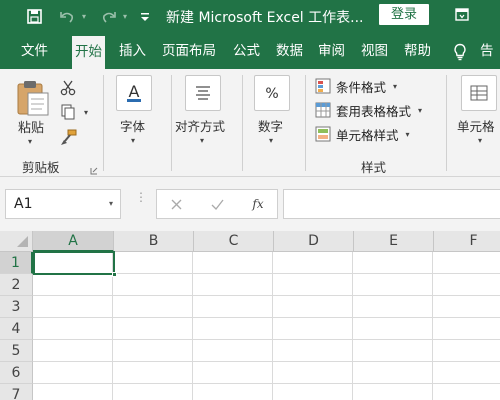  Describe the element at coordinates (16, 373) in the screenshot. I see `row-header-6: 6` at that location.